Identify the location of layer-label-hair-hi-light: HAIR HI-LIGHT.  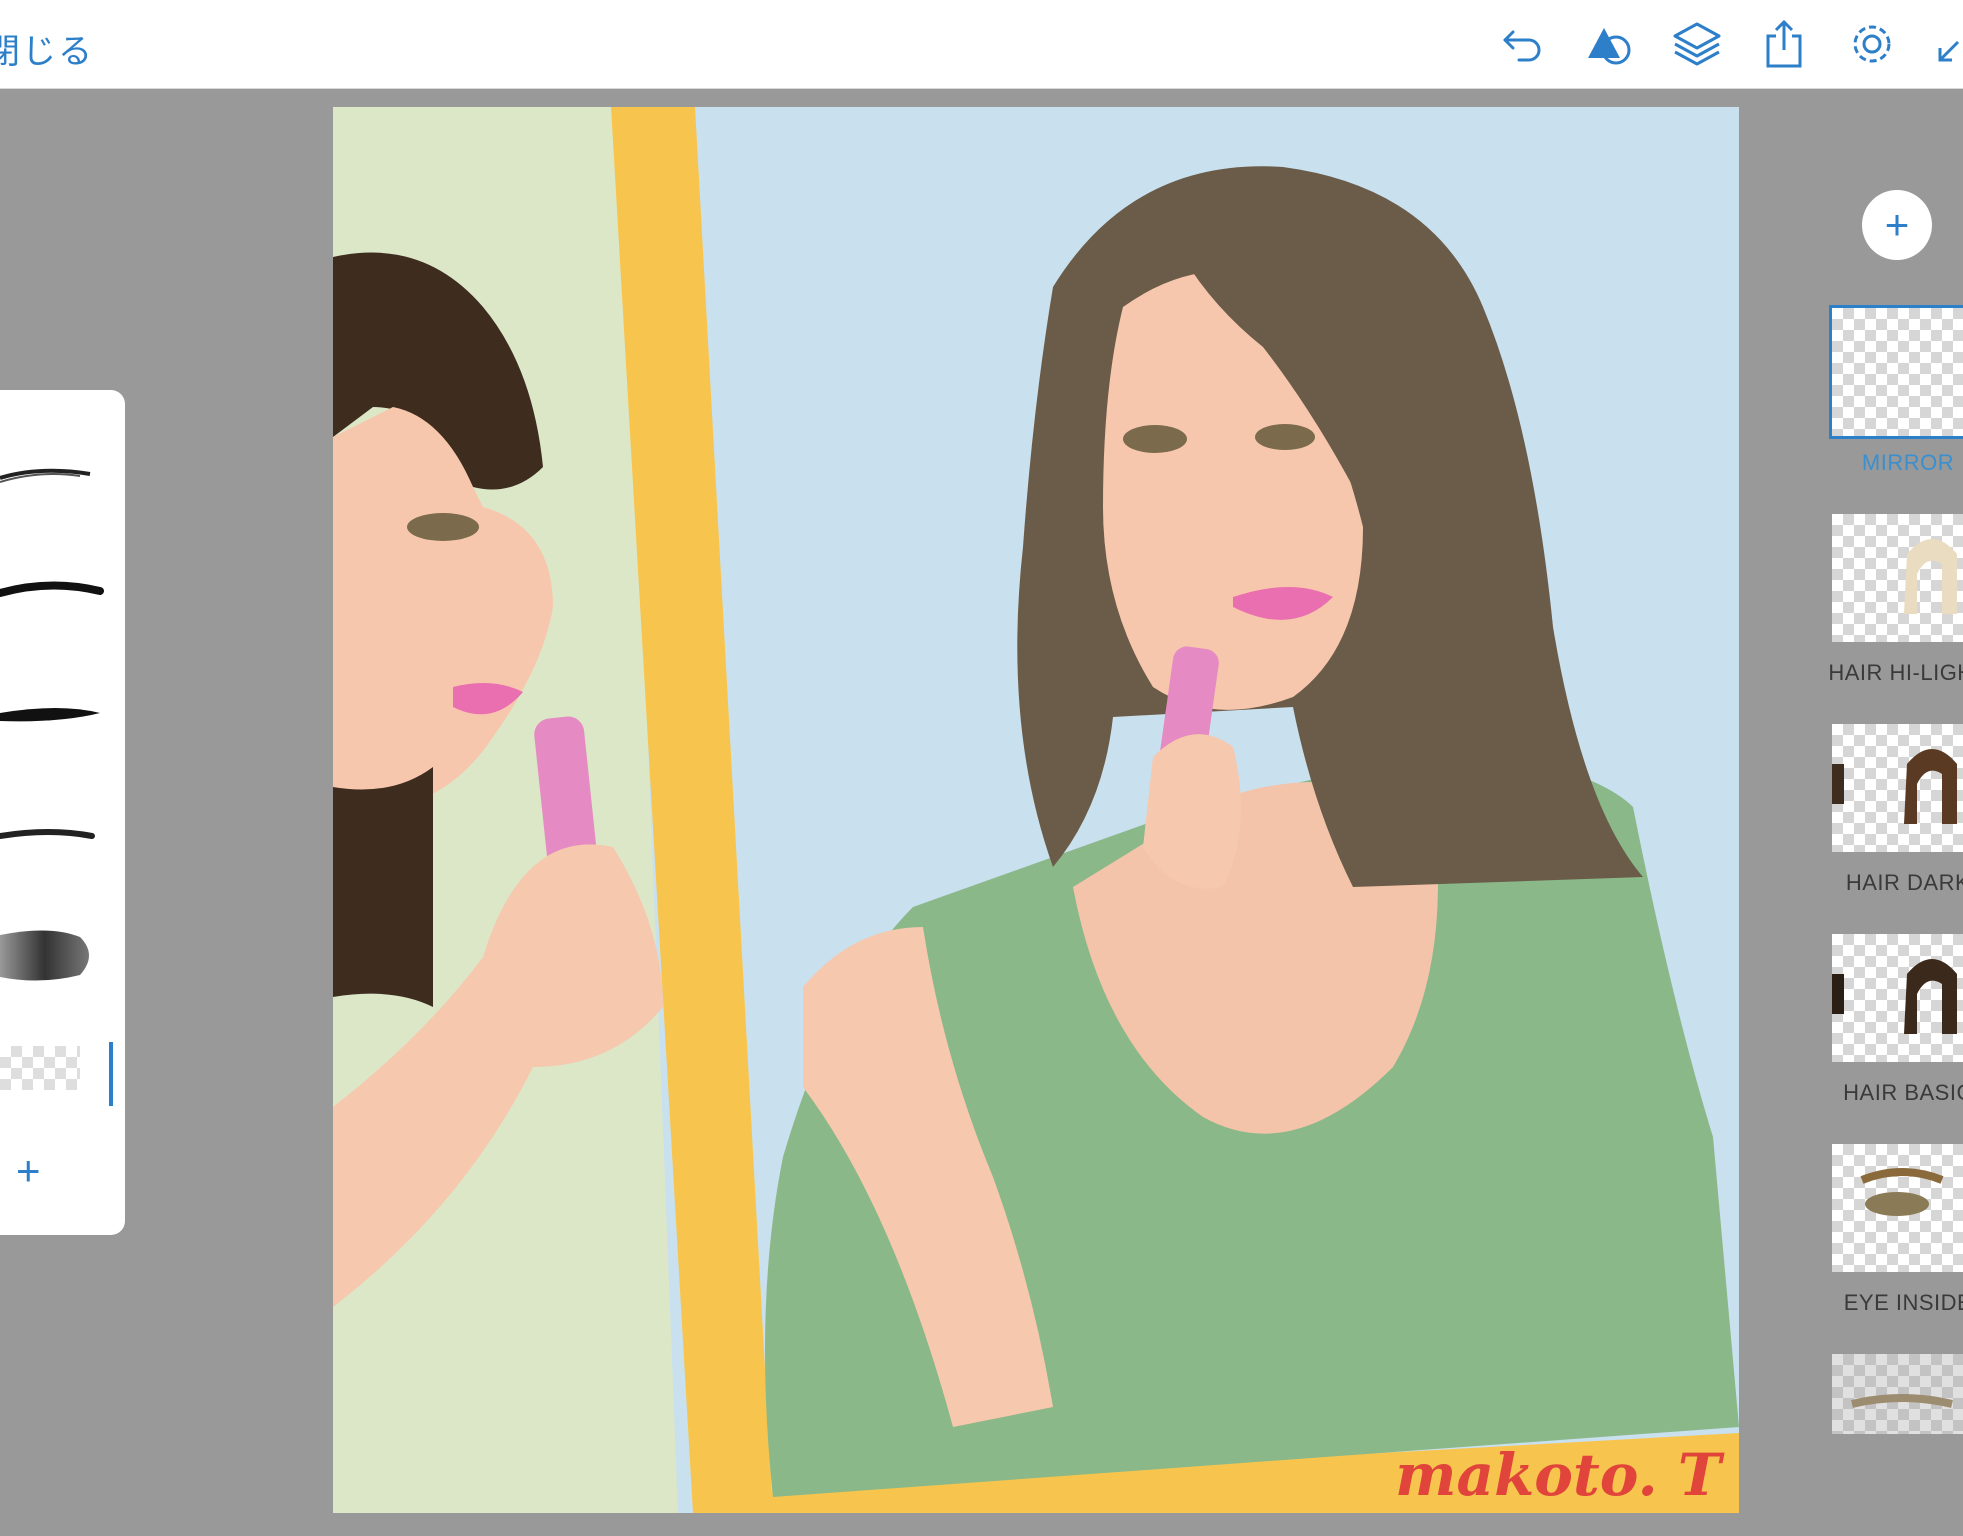
(1885, 673).